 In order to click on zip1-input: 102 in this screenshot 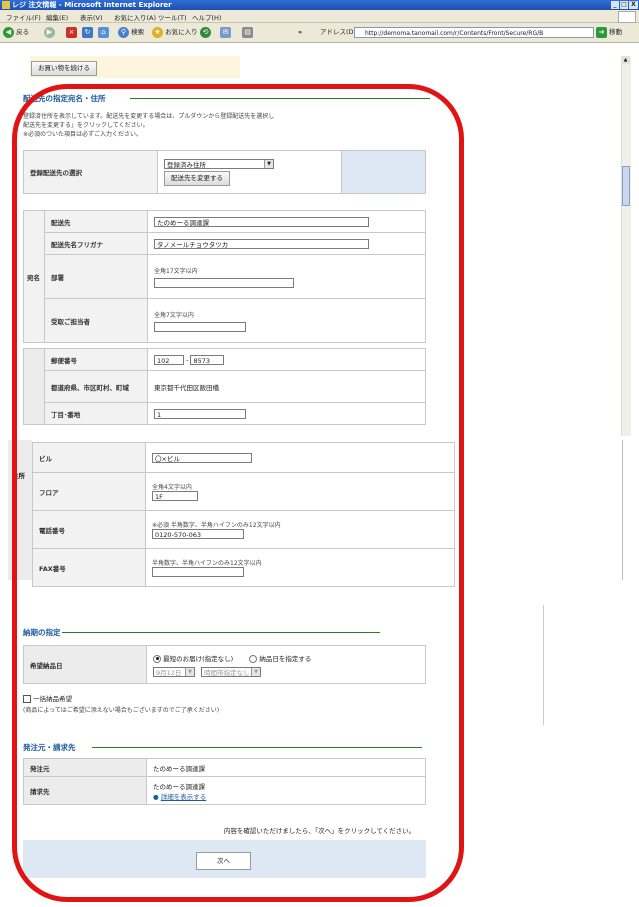, I will do `click(169, 359)`.